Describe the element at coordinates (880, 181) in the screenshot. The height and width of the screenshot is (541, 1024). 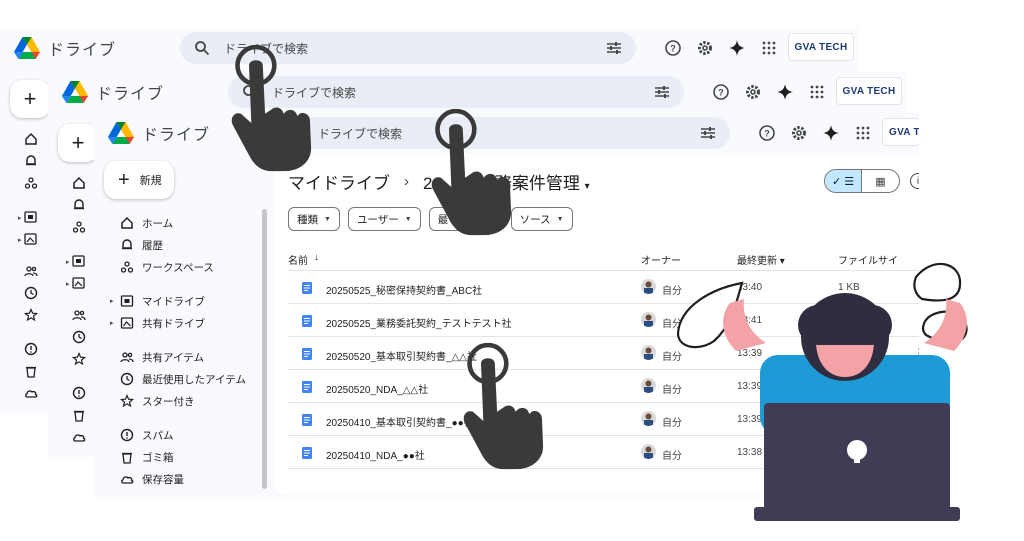
I see `grid-view-button: ▦` at that location.